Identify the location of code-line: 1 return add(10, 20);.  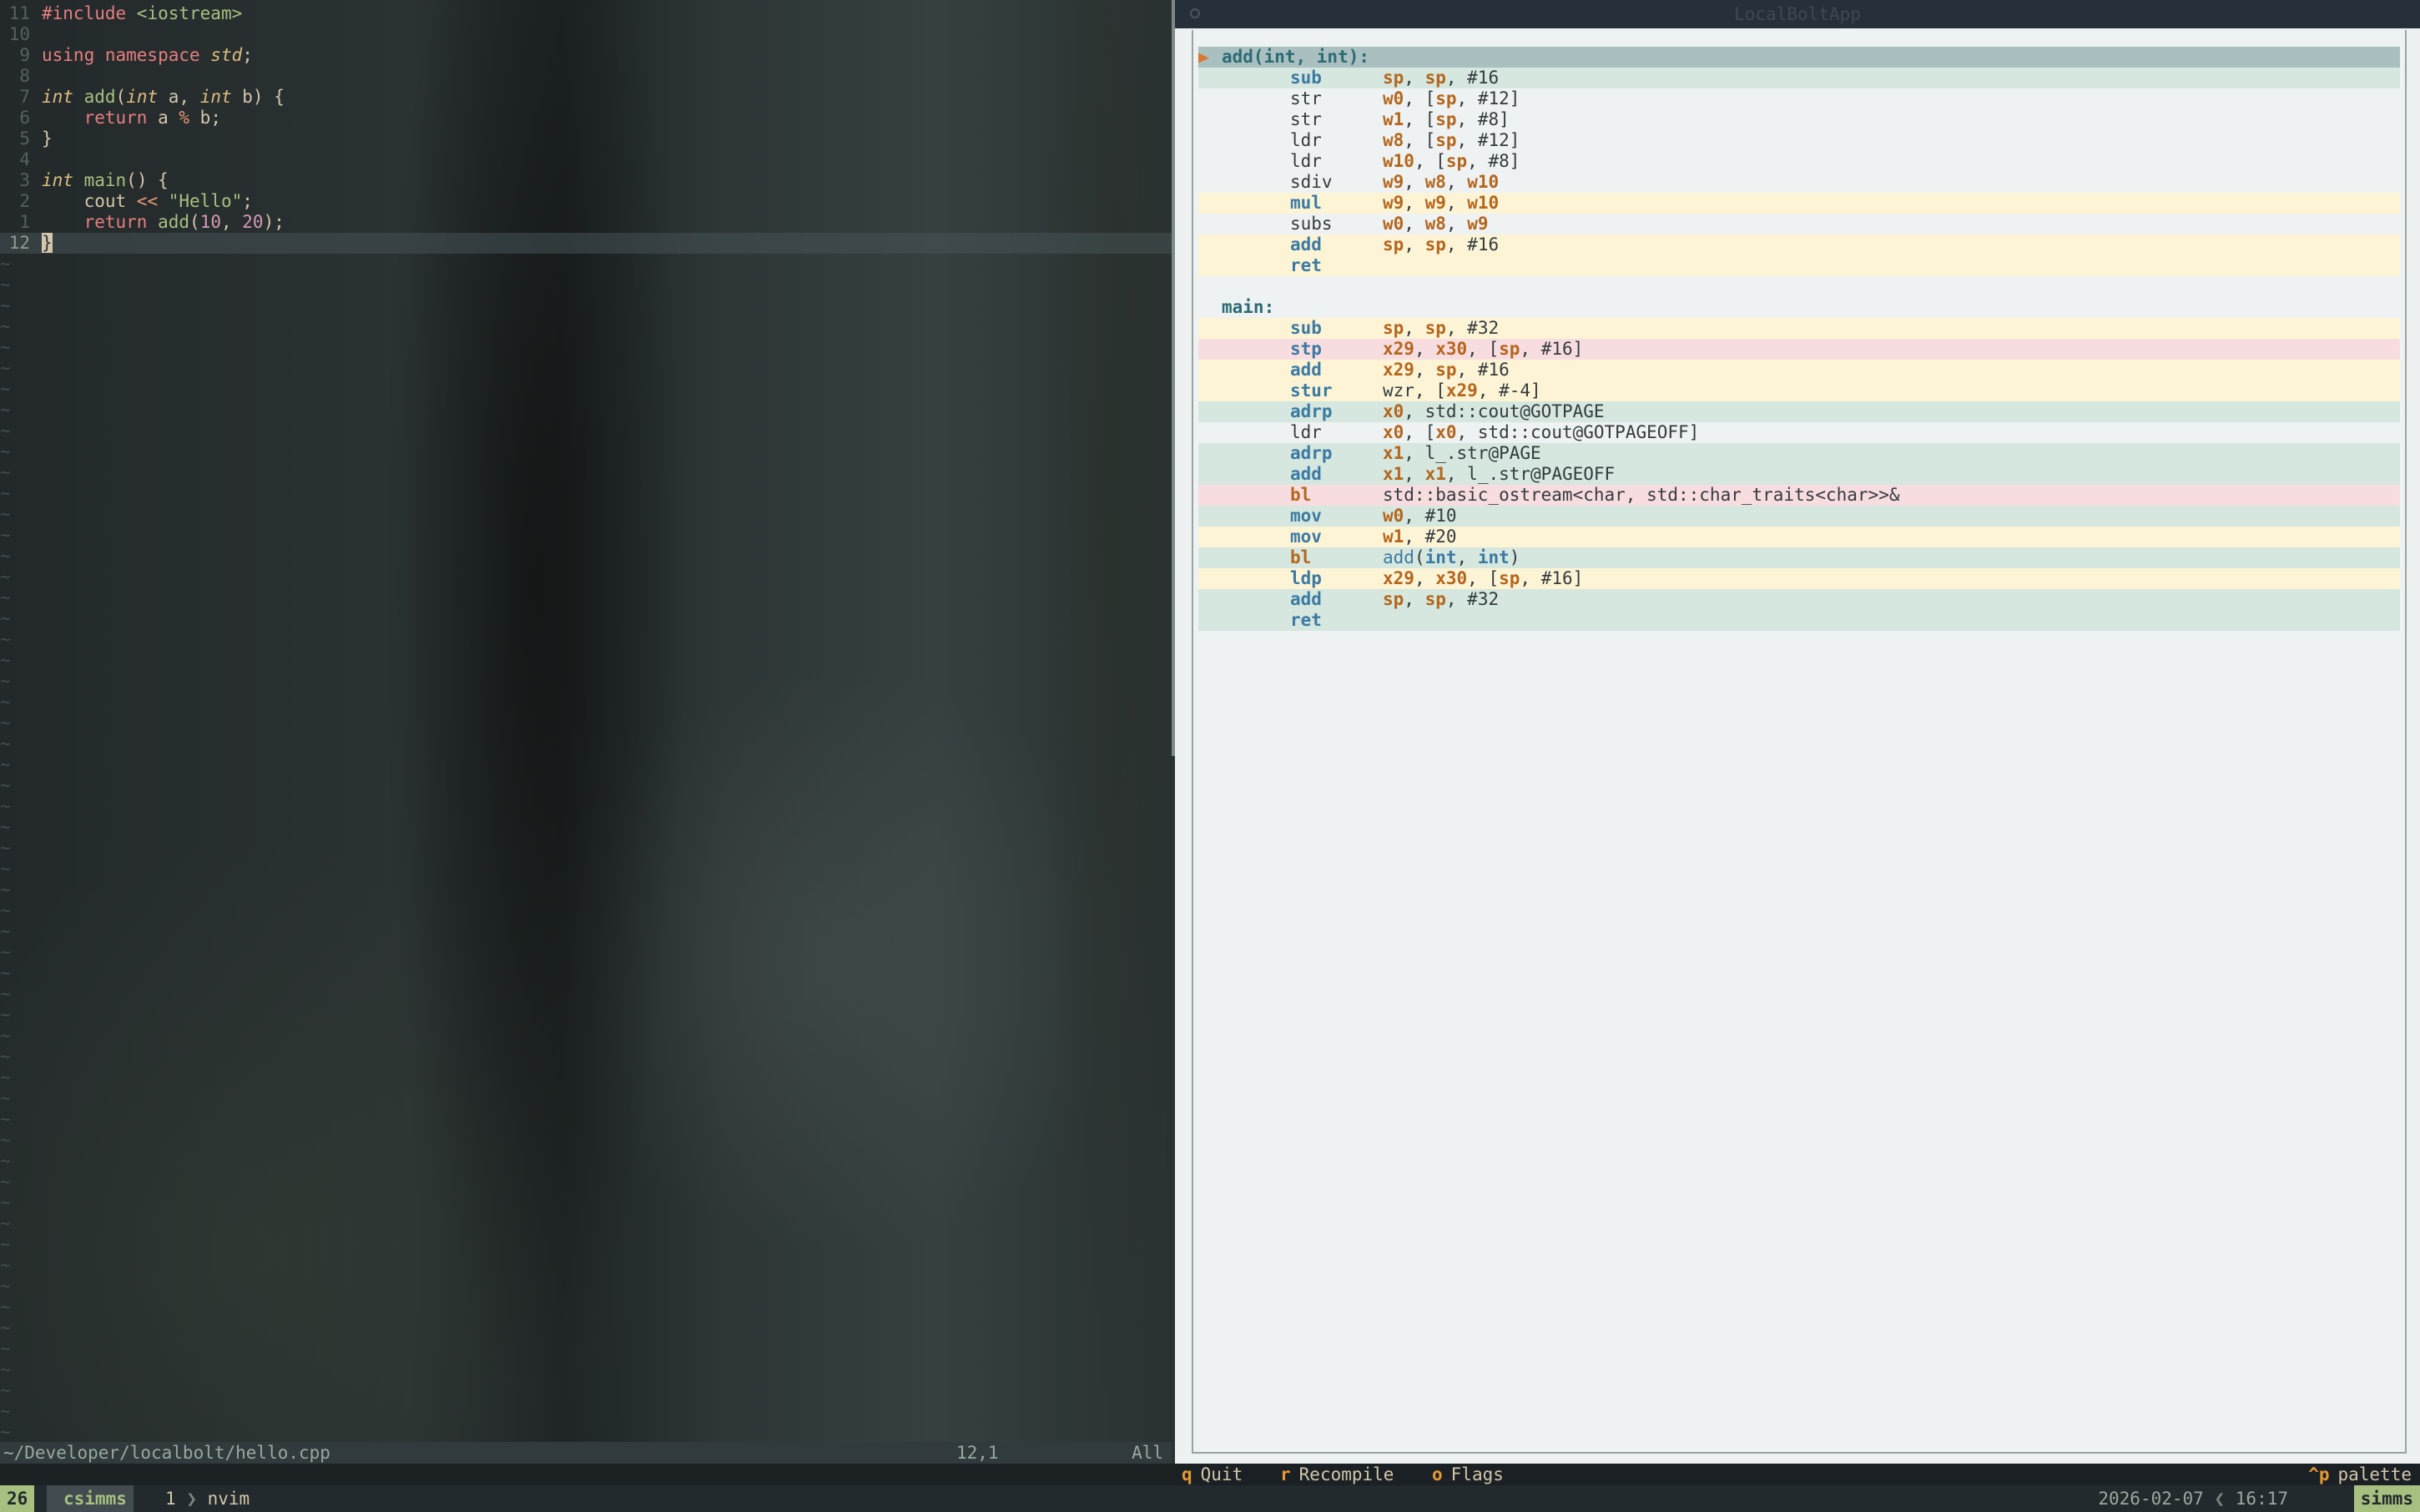
(586, 222).